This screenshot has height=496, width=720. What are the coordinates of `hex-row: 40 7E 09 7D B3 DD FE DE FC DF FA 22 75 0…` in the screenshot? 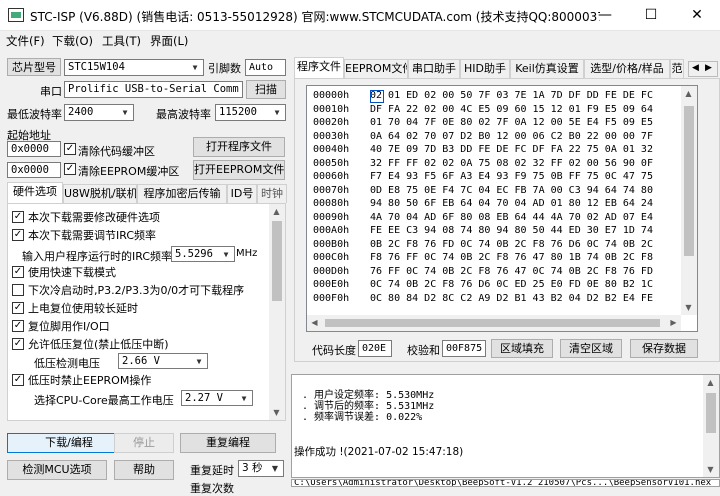 It's located at (530, 150).